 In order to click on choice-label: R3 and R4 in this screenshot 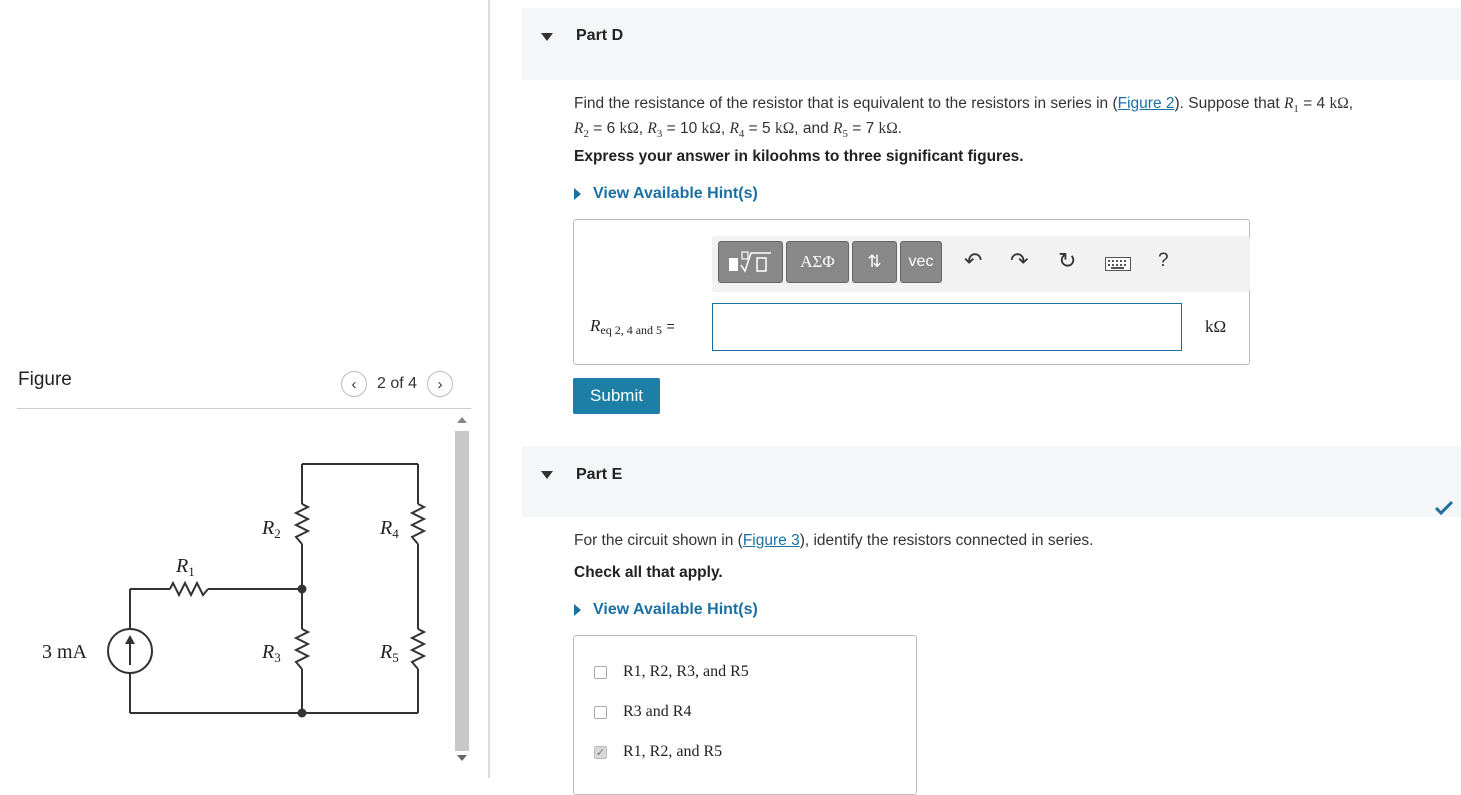, I will do `click(657, 711)`.